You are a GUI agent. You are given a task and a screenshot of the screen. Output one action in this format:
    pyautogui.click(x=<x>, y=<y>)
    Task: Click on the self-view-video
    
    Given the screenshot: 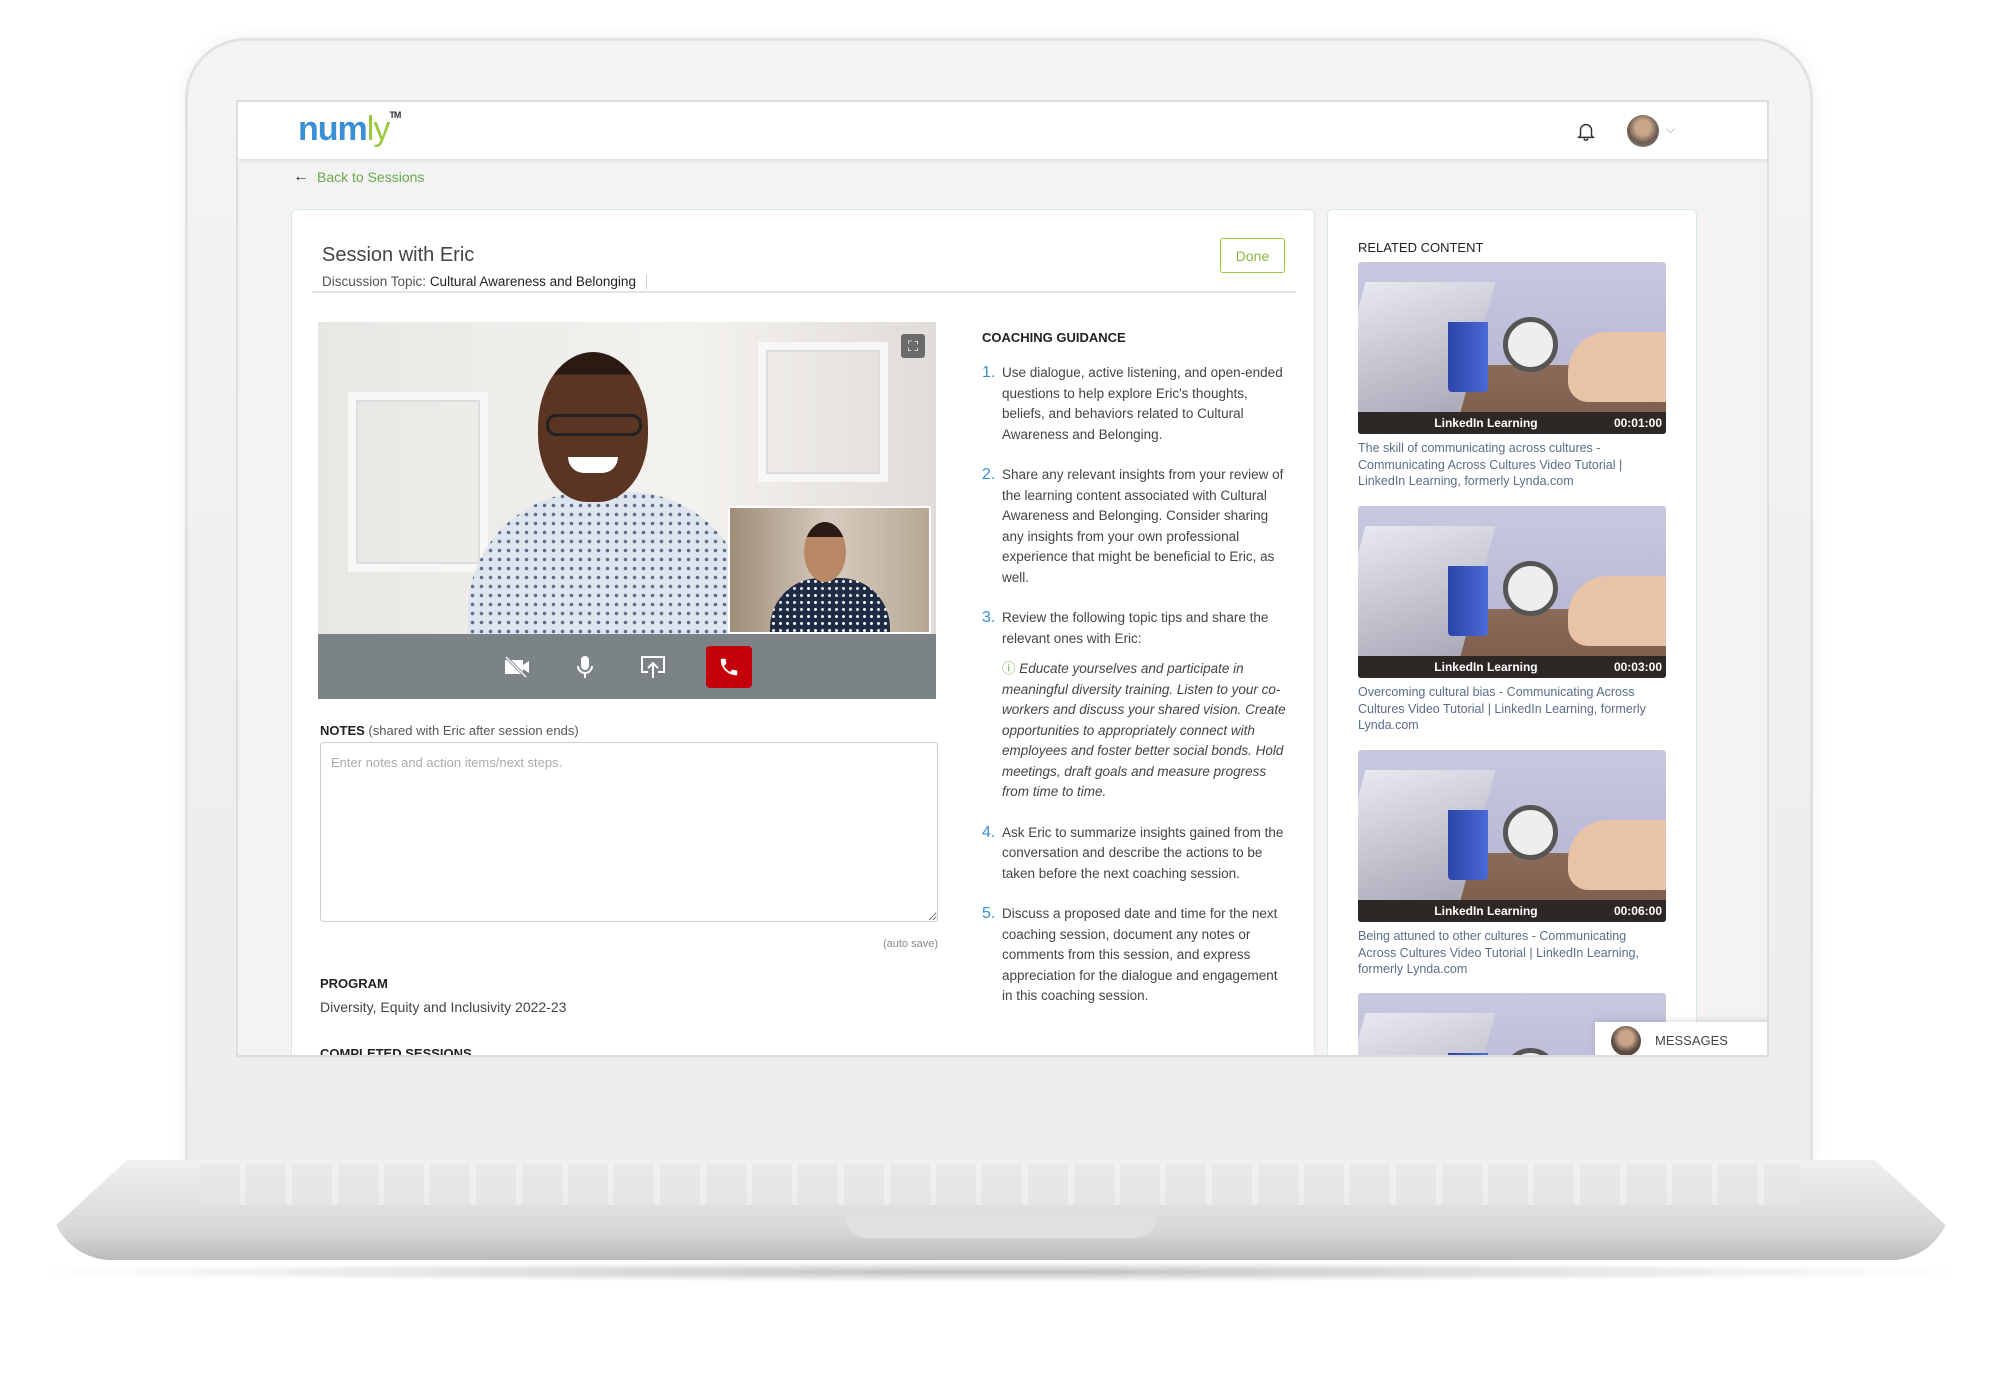 What is the action you would take?
    pyautogui.click(x=829, y=570)
    